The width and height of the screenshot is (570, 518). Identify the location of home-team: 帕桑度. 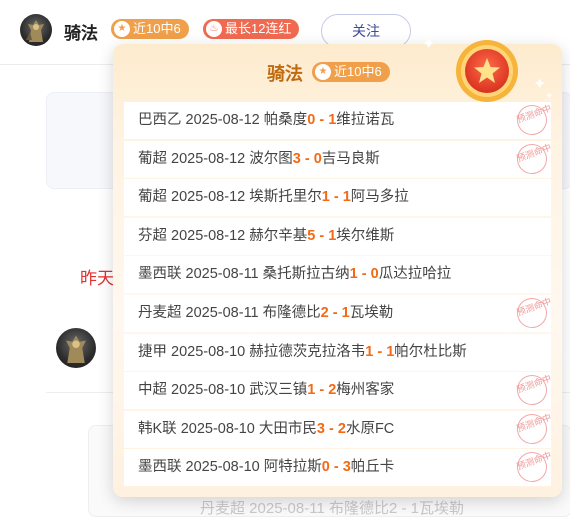
(285, 120).